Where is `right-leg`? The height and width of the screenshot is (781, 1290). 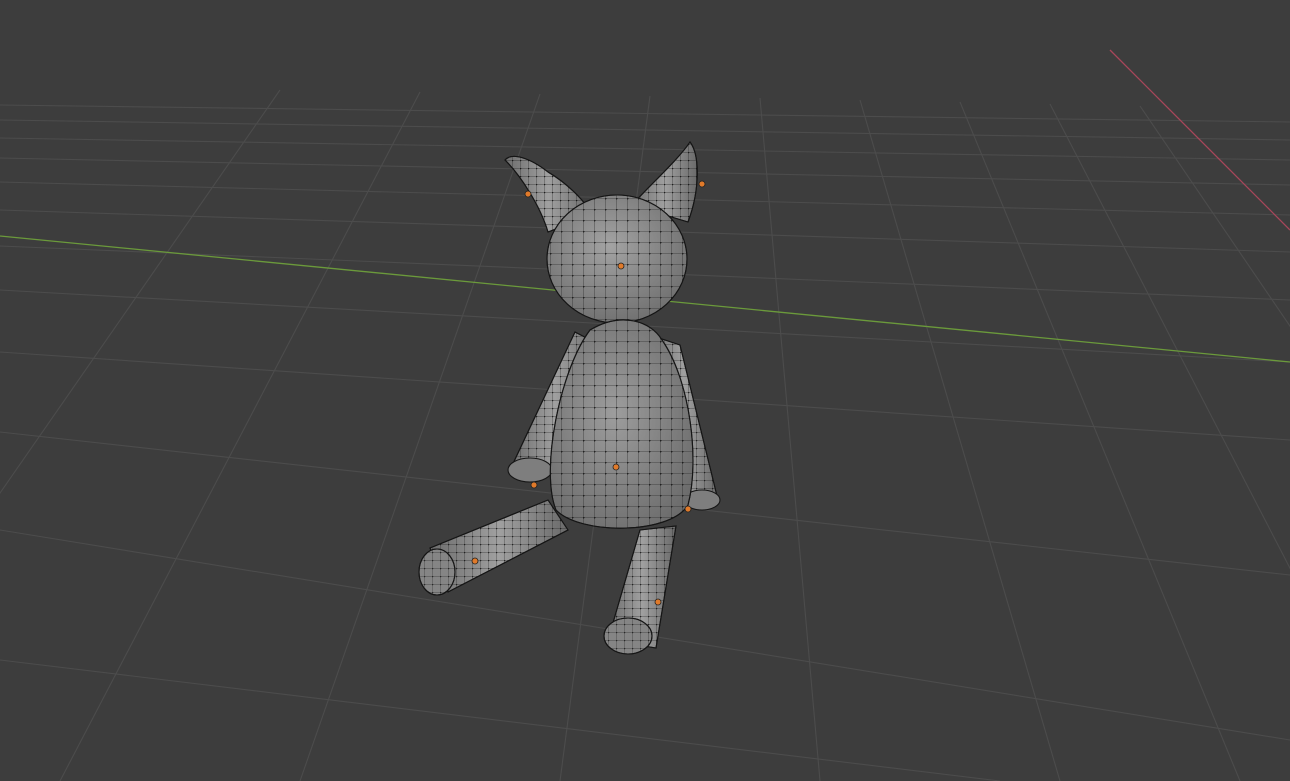 right-leg is located at coordinates (640, 590).